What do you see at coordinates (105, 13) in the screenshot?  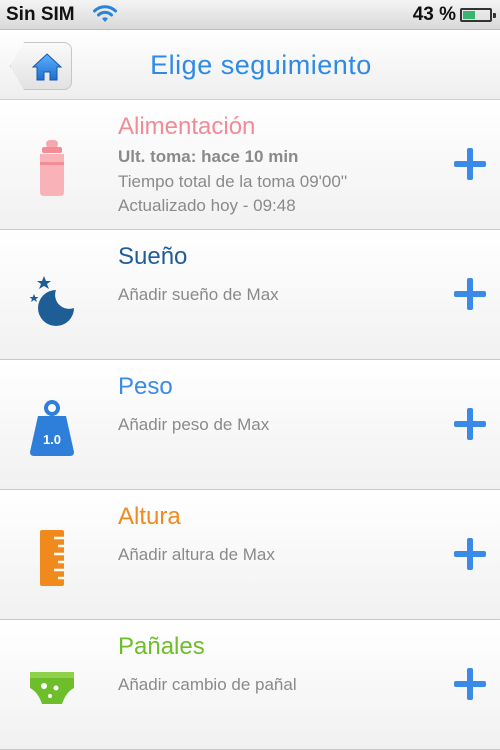 I see `wifi-icon` at bounding box center [105, 13].